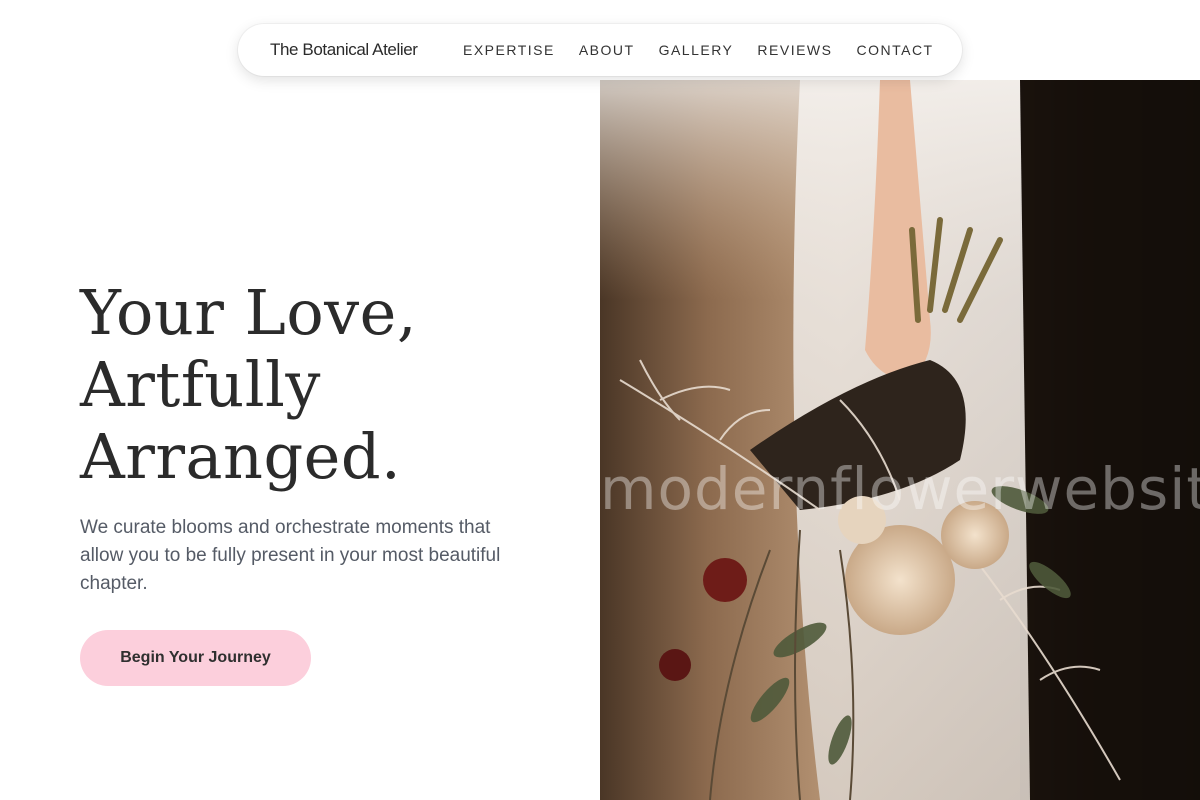 The height and width of the screenshot is (800, 1200). What do you see at coordinates (894, 50) in the screenshot?
I see `nav-link-contact: CONTACT` at bounding box center [894, 50].